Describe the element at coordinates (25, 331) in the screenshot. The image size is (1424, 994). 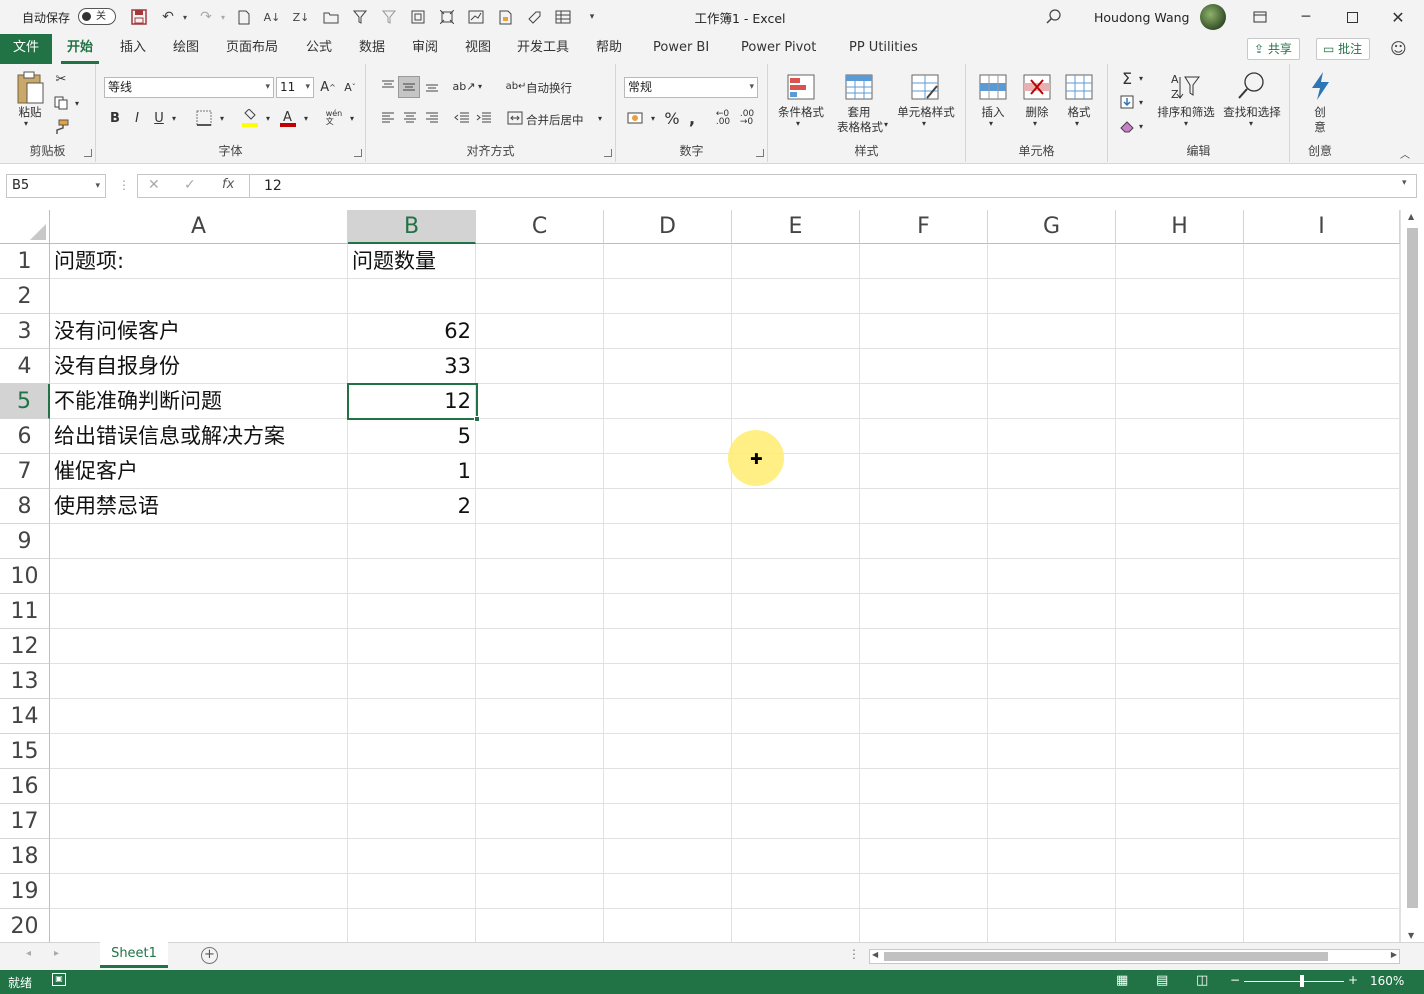
I see `row-header-3: 3` at that location.